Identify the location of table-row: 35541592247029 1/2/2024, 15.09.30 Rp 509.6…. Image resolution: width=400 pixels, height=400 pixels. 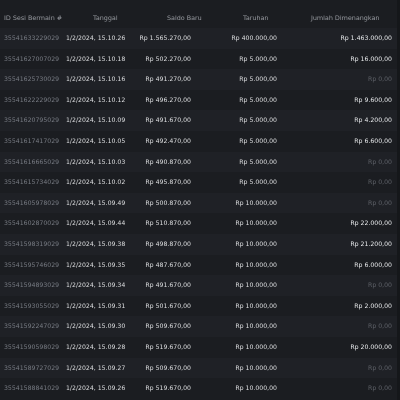
(200, 326).